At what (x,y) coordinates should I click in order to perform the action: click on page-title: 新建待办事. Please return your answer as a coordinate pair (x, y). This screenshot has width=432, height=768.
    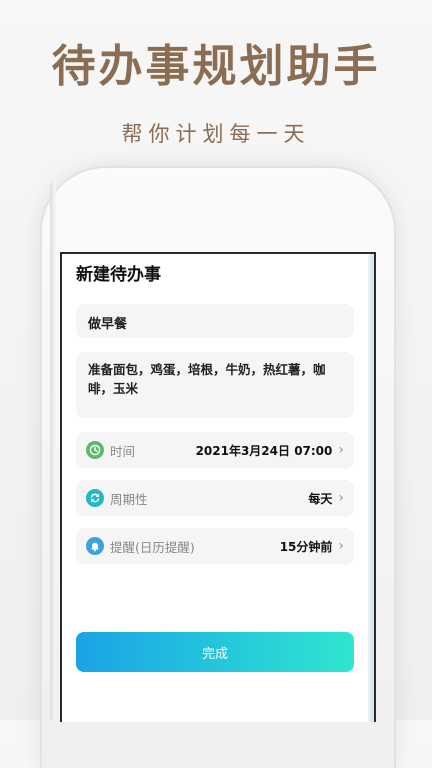
    Looking at the image, I should click on (118, 275).